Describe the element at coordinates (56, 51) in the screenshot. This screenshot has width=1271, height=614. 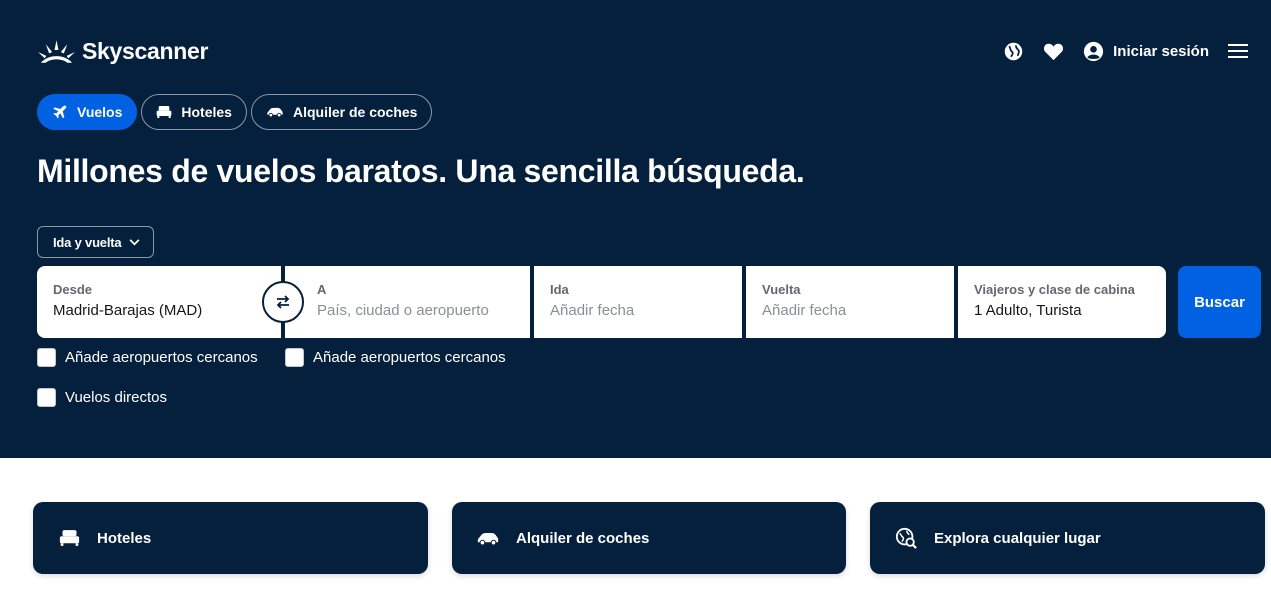
I see `sunrise-logo-icon` at that location.